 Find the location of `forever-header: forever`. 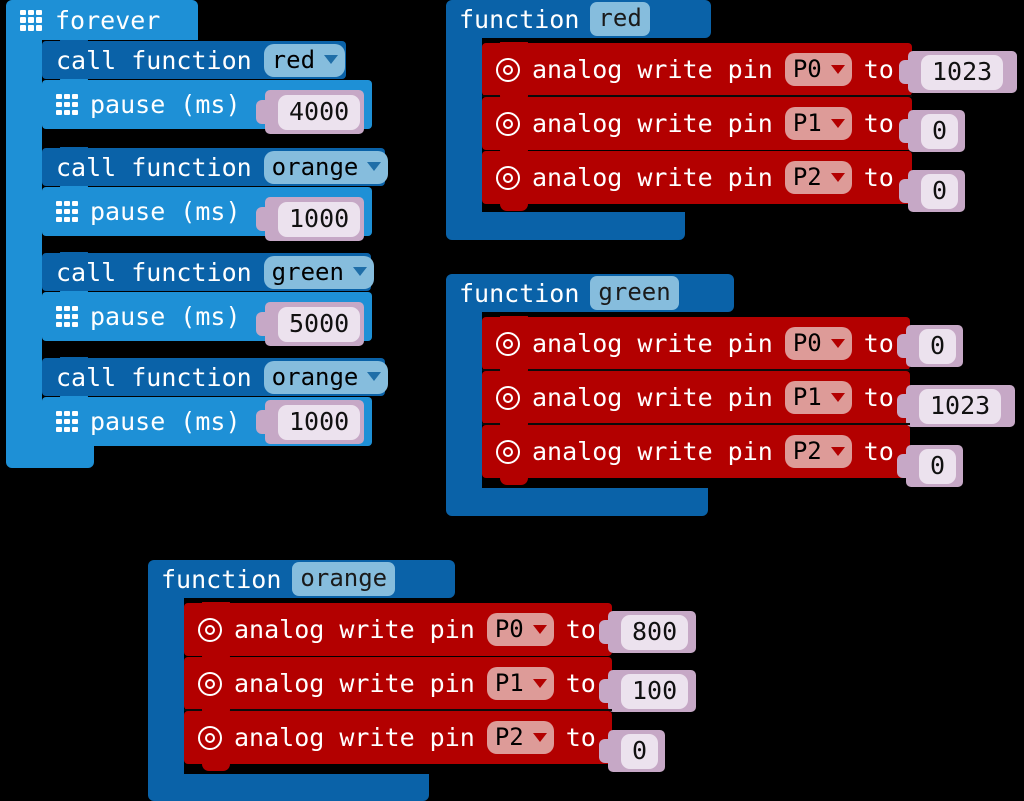

forever-header: forever is located at coordinates (102, 20).